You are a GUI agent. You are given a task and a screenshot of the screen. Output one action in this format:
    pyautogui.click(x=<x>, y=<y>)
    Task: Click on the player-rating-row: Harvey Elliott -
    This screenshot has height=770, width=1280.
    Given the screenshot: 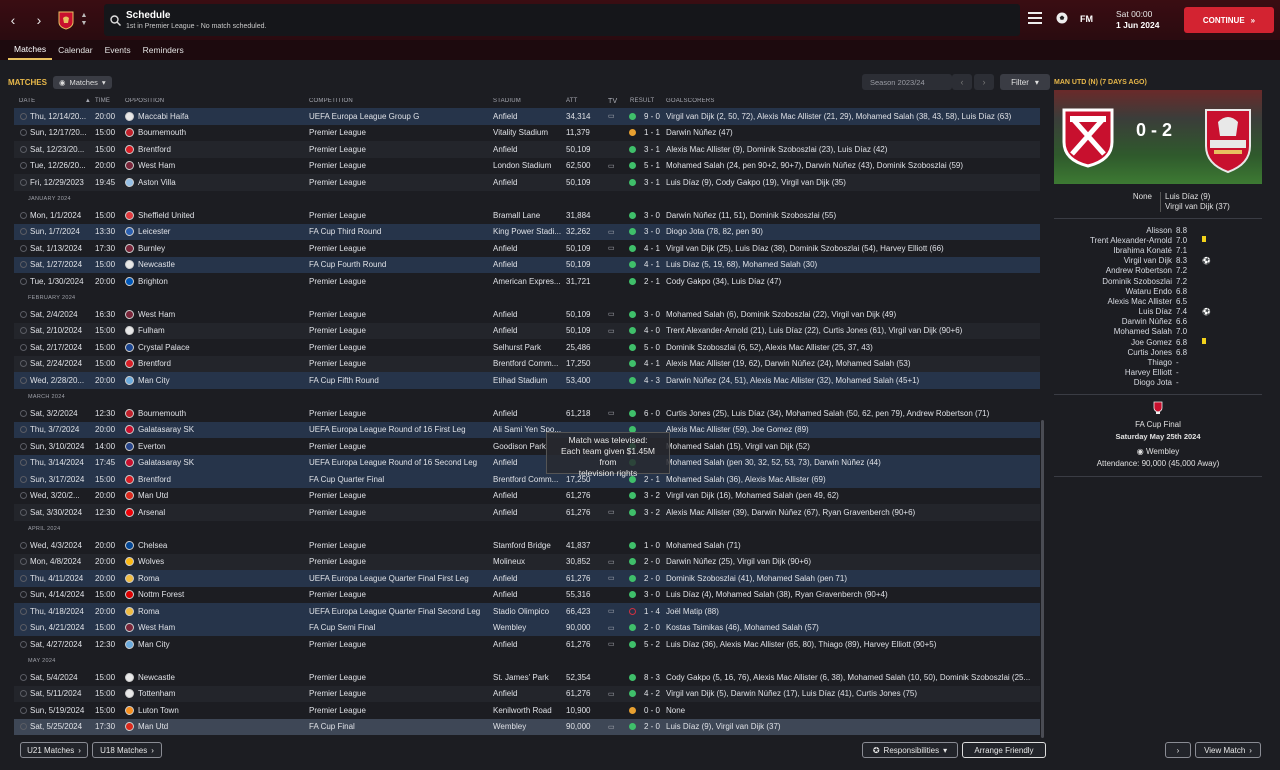 What is the action you would take?
    pyautogui.click(x=1158, y=373)
    